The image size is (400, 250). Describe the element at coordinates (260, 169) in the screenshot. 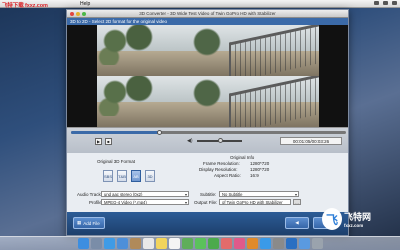

I see `display-resolution-value: 1280*720` at that location.